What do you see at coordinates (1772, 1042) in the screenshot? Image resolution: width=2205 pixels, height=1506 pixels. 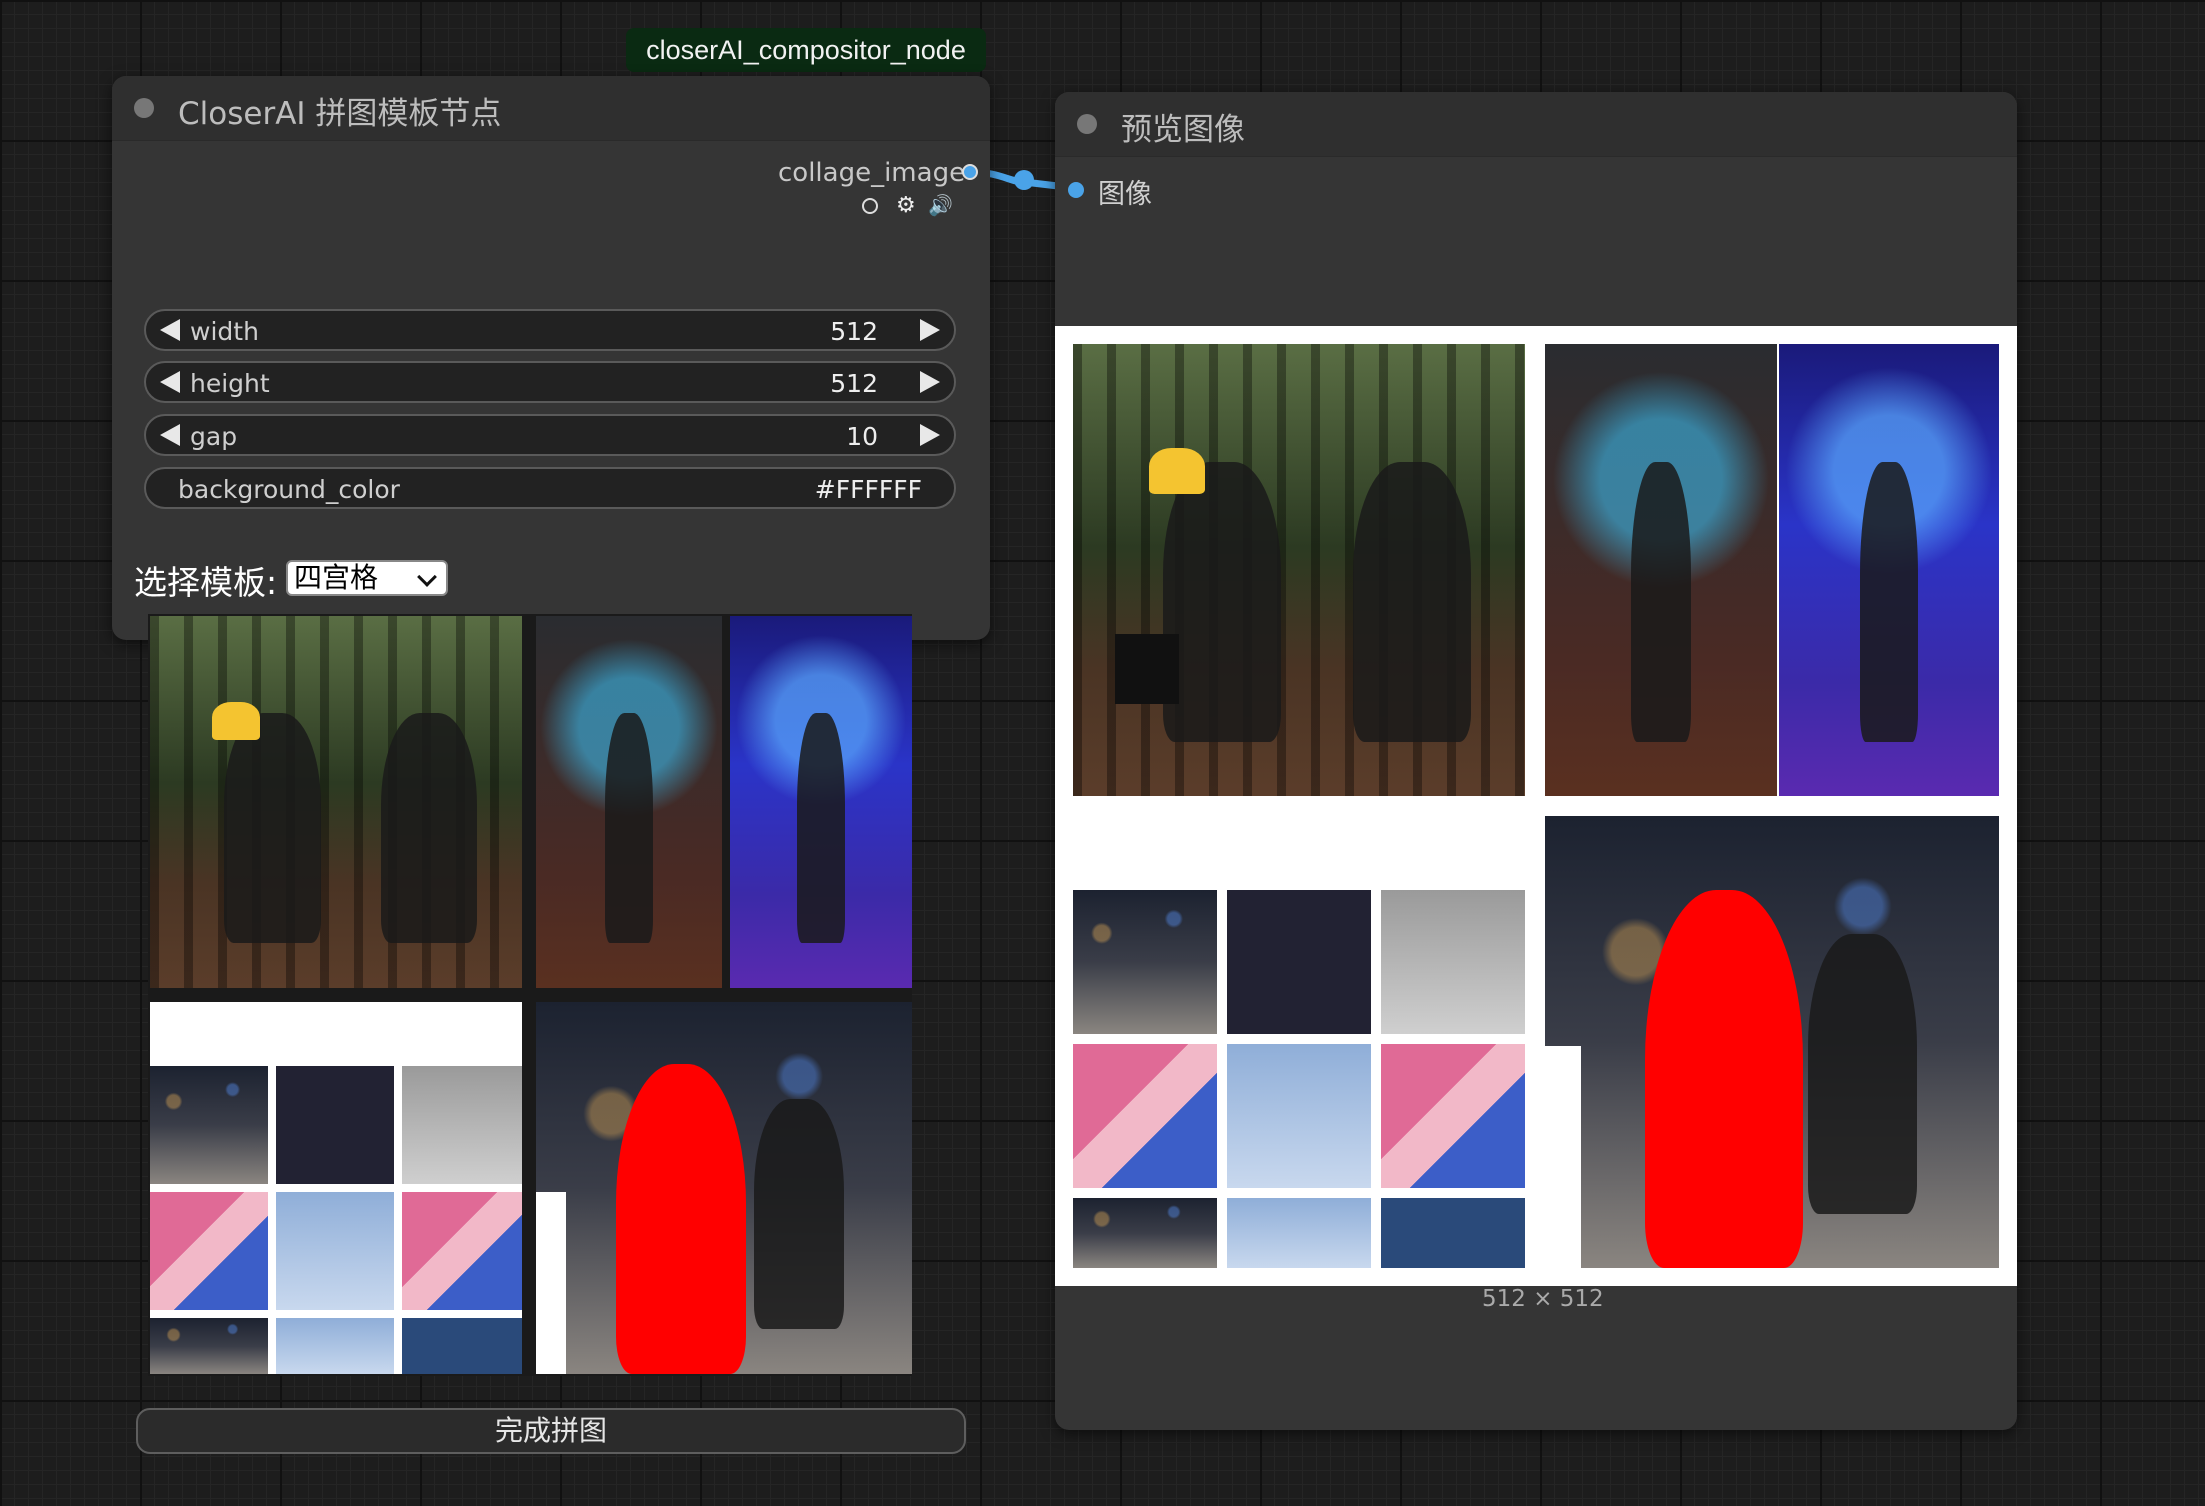 I see `preview-tile-street-mask` at bounding box center [1772, 1042].